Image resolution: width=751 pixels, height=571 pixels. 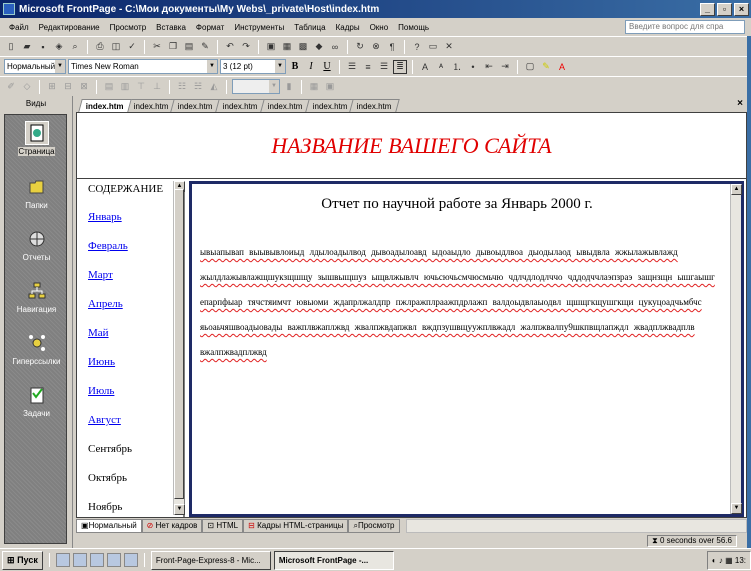 I want to click on open-icon: ▰, so click(x=27, y=47).